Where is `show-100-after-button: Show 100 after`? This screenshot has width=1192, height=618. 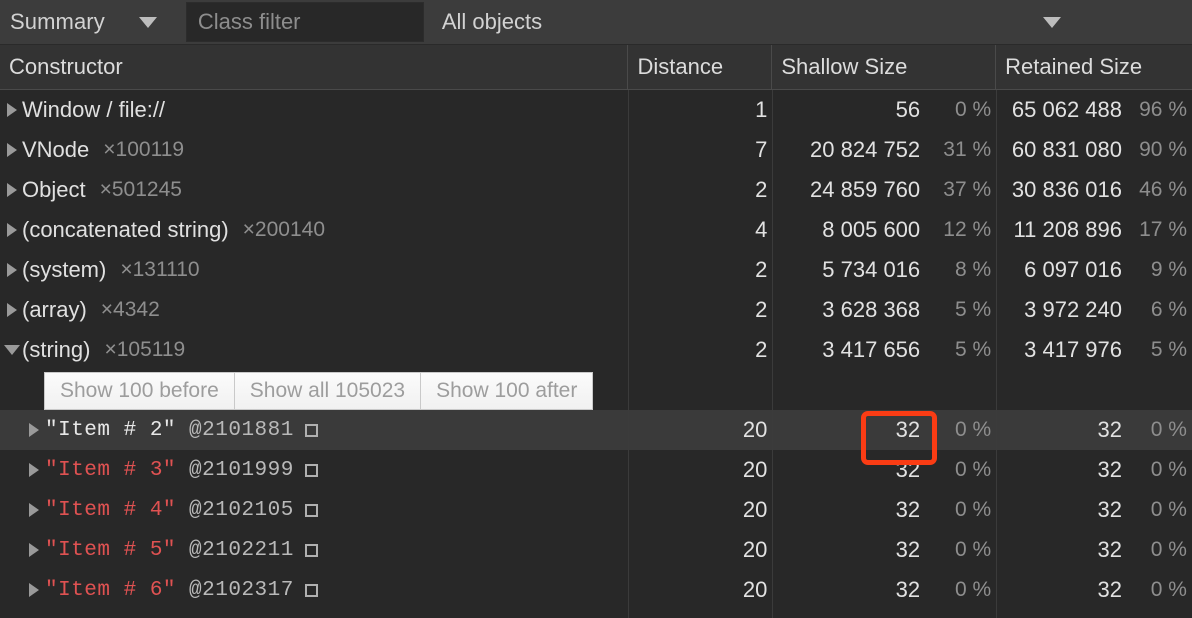 show-100-after-button: Show 100 after is located at coordinates (507, 391).